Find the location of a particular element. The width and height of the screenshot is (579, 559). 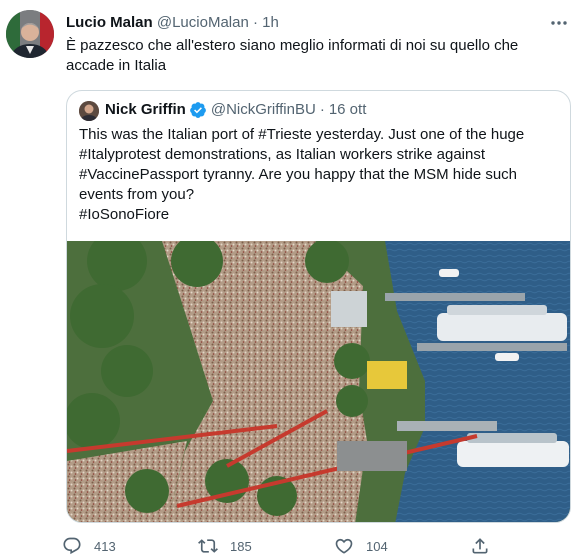

retweet-icon is located at coordinates (208, 546).